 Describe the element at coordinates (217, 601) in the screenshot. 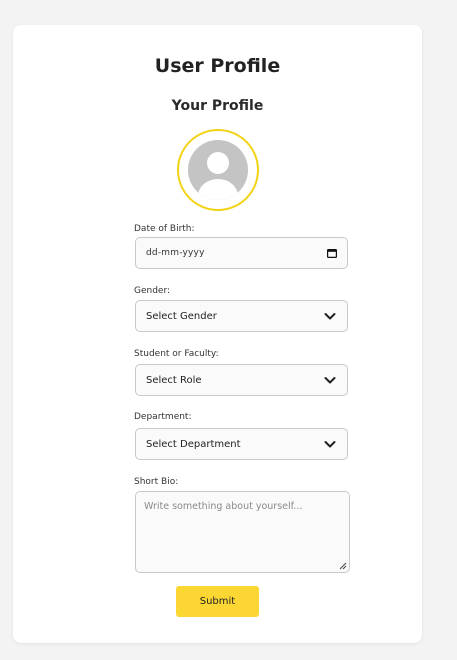

I see `submit-button: Submit` at that location.